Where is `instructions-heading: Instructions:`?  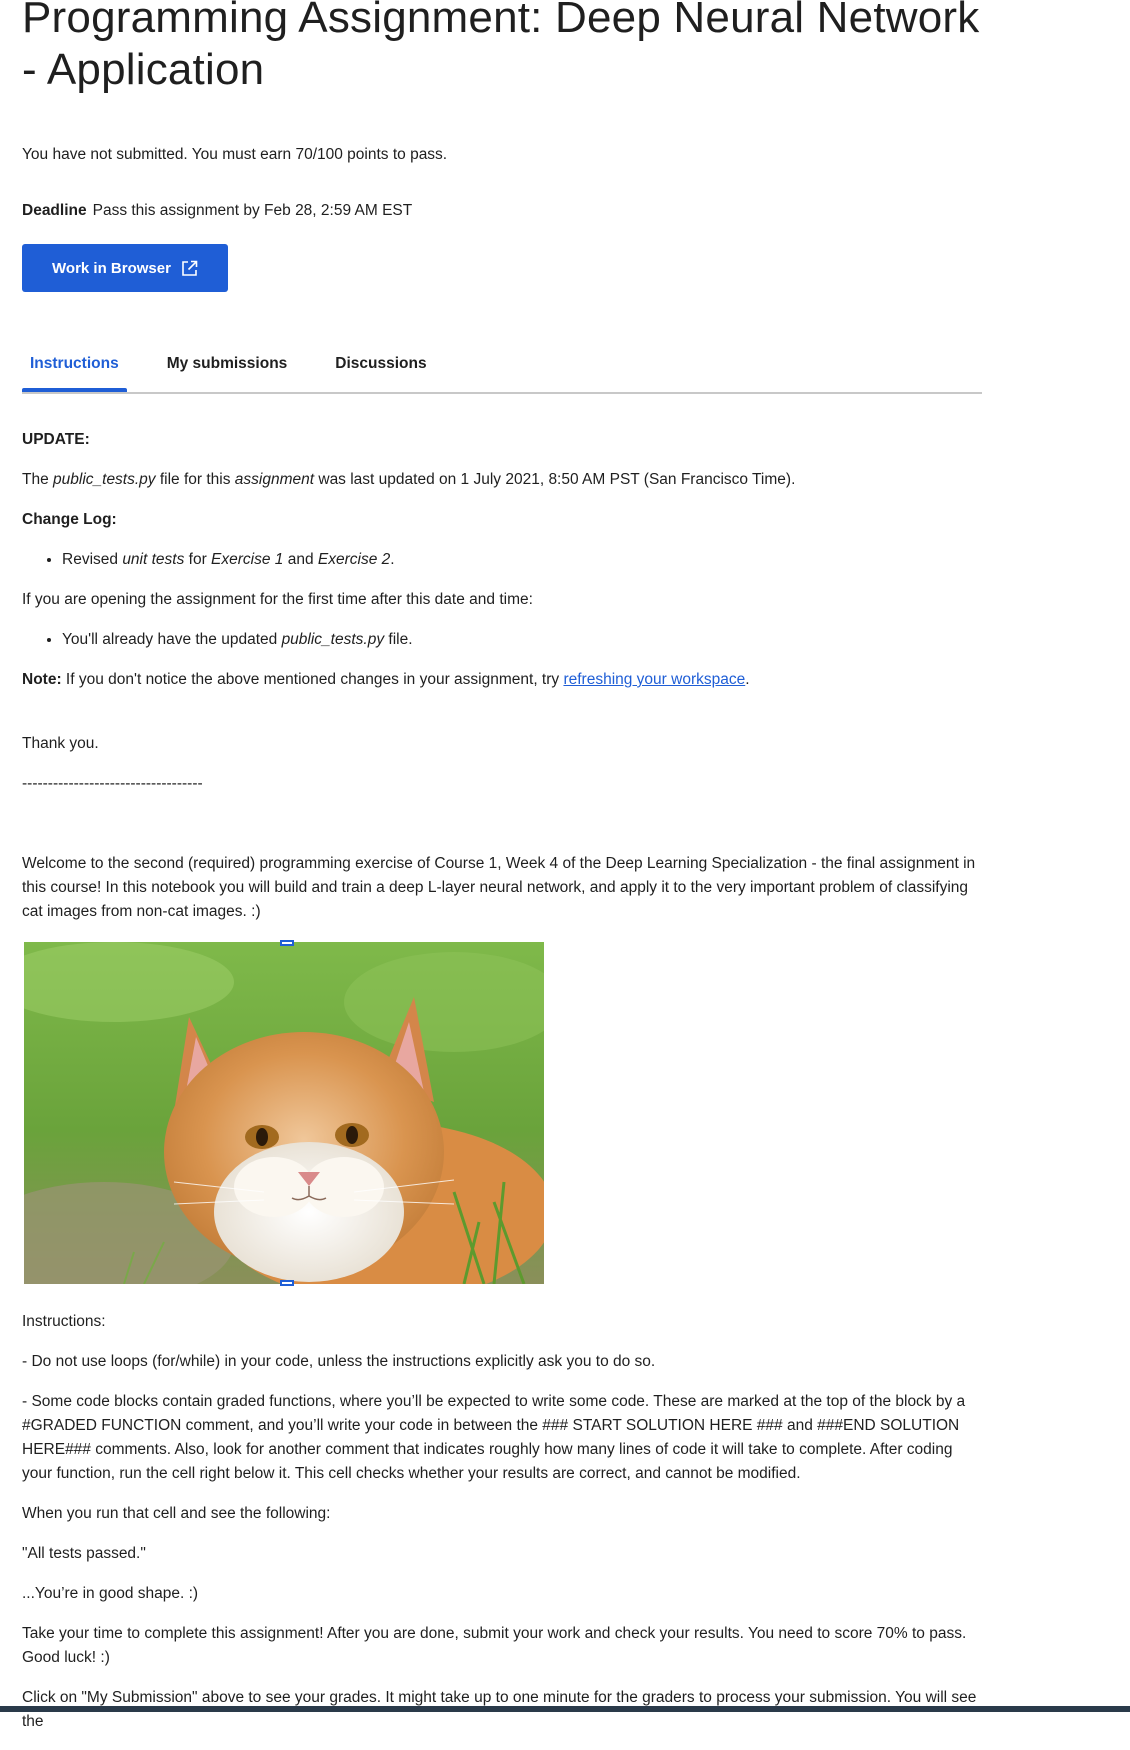 instructions-heading: Instructions: is located at coordinates (64, 1321).